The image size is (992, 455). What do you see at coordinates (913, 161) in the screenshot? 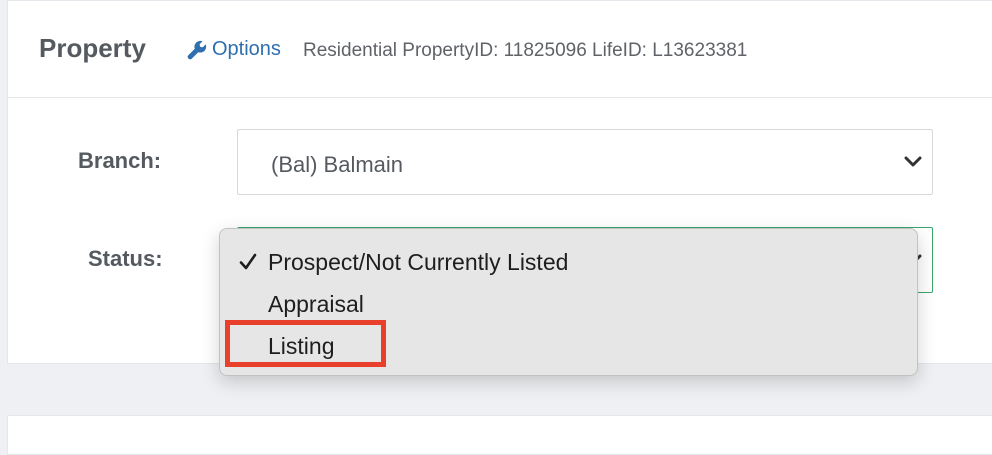
I see `chevron-down-icon` at bounding box center [913, 161].